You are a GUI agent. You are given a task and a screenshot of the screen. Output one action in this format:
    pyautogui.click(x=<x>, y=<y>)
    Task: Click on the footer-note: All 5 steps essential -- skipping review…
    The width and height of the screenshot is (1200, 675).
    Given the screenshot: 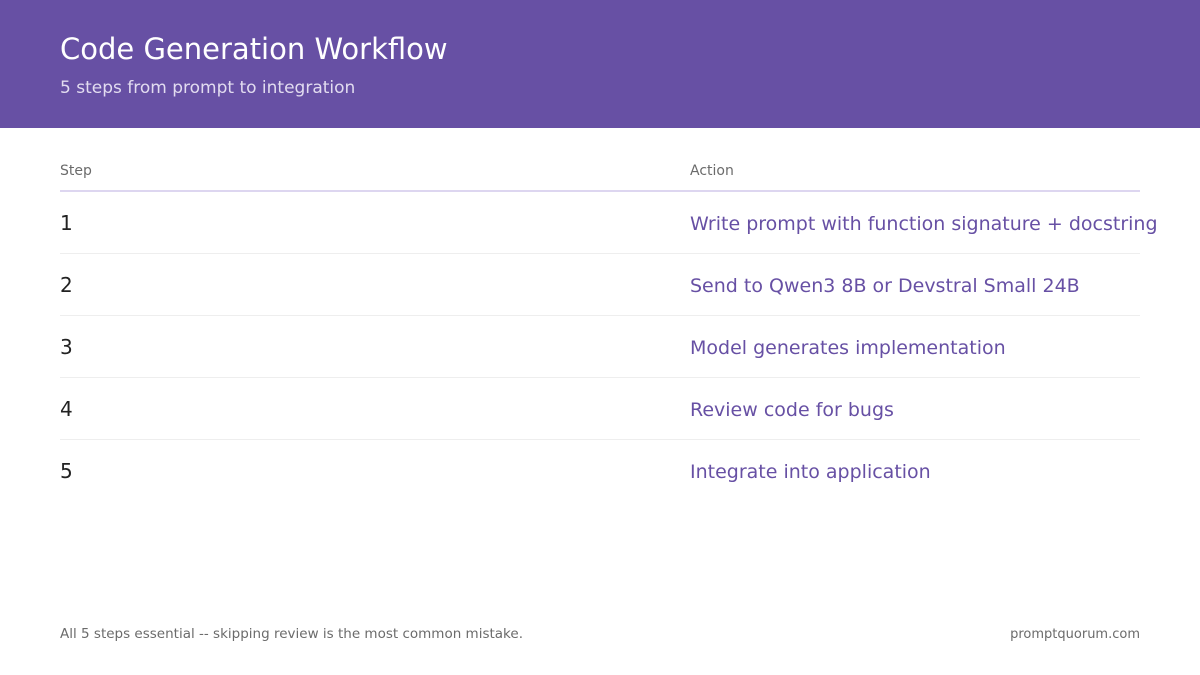 What is the action you would take?
    pyautogui.click(x=291, y=634)
    